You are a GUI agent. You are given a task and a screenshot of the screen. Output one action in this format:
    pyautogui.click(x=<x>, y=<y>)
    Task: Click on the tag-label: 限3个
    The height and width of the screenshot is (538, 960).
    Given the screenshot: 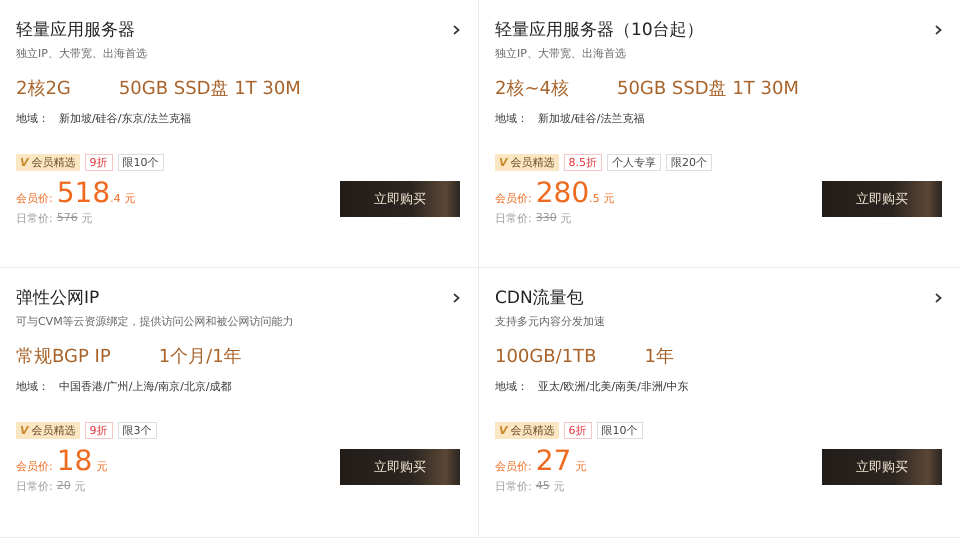 What is the action you would take?
    pyautogui.click(x=137, y=430)
    